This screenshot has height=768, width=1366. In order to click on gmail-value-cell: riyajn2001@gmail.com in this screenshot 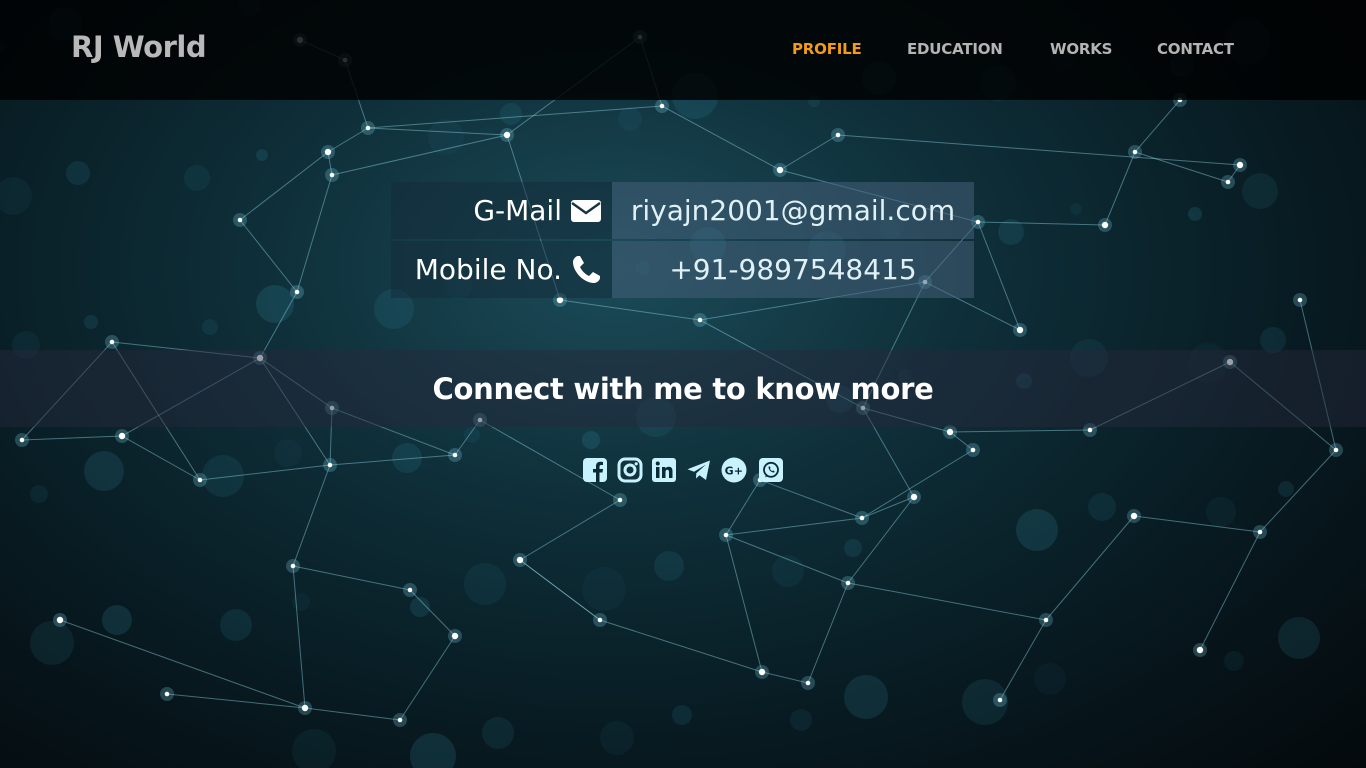, I will do `click(793, 210)`.